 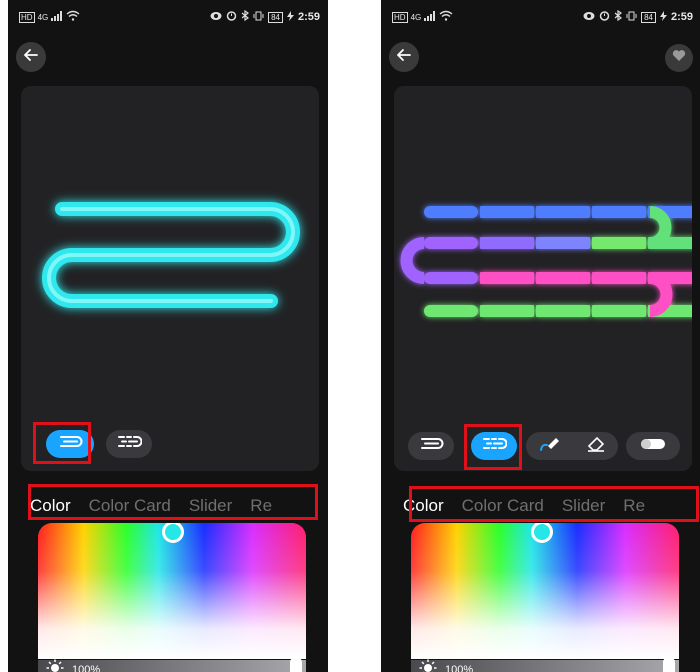 What do you see at coordinates (572, 446) in the screenshot?
I see `paint-eraser-toolbar` at bounding box center [572, 446].